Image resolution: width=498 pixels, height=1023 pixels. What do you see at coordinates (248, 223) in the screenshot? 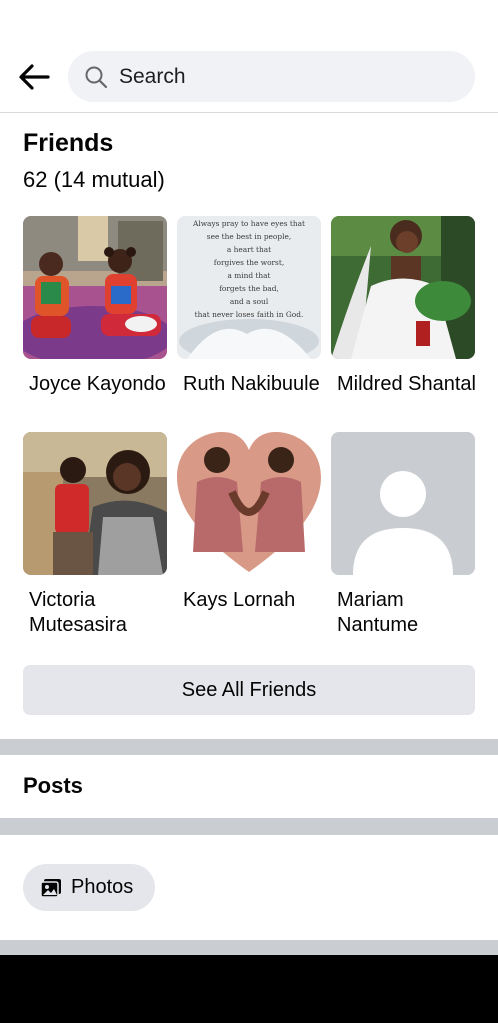
I see `quote-line: Always pray to have eyes that` at bounding box center [248, 223].